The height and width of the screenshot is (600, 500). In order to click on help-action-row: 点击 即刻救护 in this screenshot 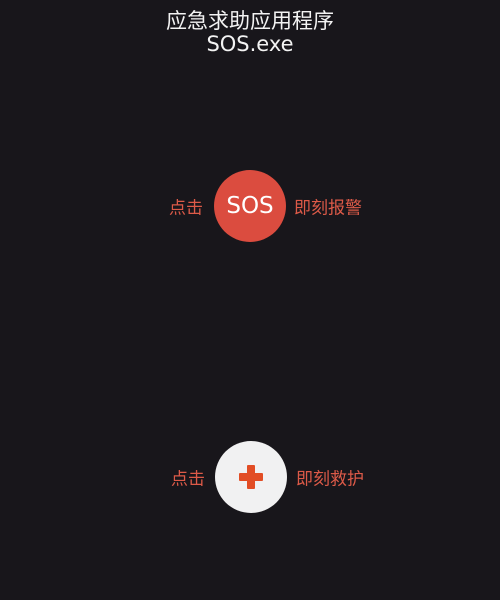, I will do `click(250, 477)`.